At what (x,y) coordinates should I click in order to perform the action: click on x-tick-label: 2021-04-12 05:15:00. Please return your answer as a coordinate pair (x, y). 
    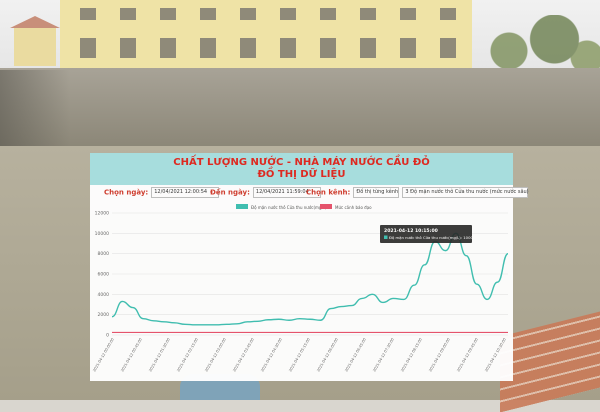
    Looking at the image, I should click on (299, 355).